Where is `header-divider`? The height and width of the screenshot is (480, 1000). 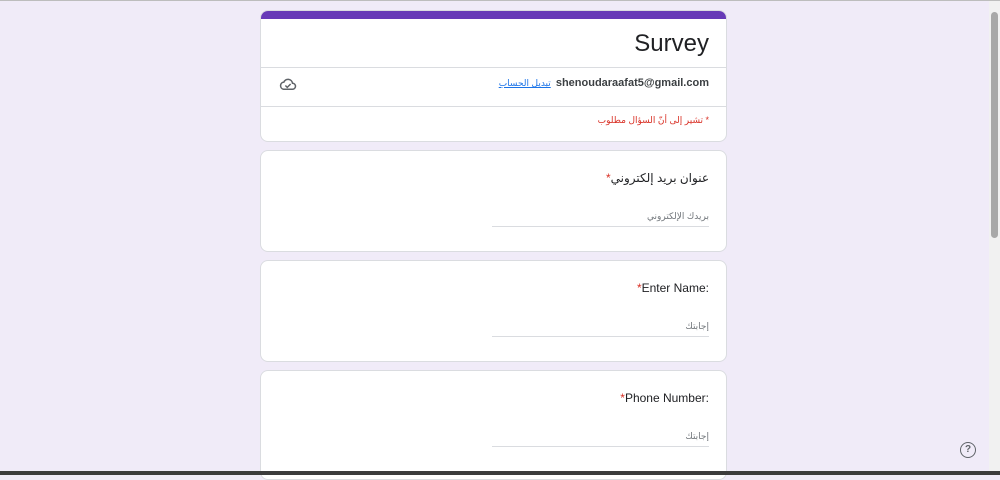
header-divider is located at coordinates (493, 67).